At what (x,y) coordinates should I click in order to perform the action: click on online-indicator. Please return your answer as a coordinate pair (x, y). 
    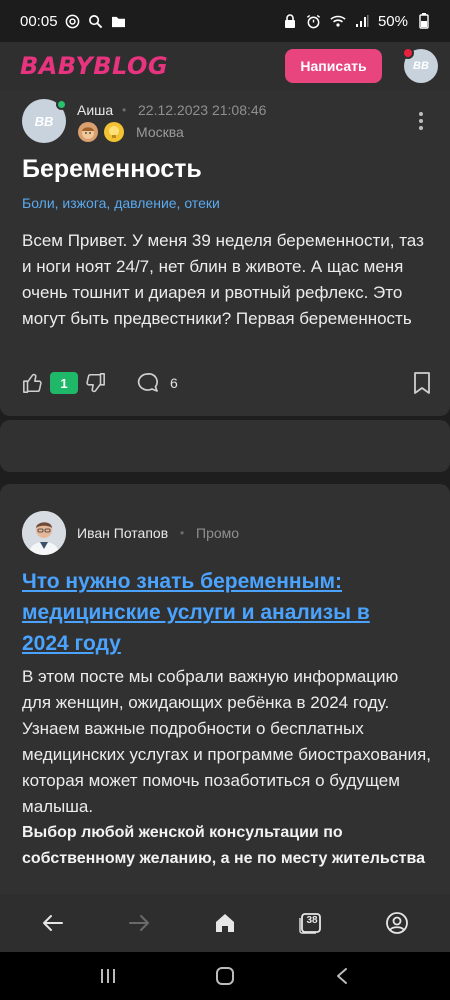
    Looking at the image, I should click on (61, 104).